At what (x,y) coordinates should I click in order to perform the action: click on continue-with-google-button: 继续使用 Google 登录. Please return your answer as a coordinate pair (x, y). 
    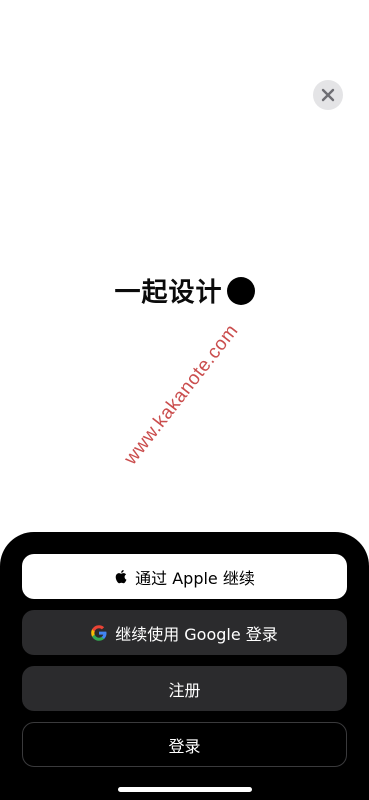
    Looking at the image, I should click on (184, 632).